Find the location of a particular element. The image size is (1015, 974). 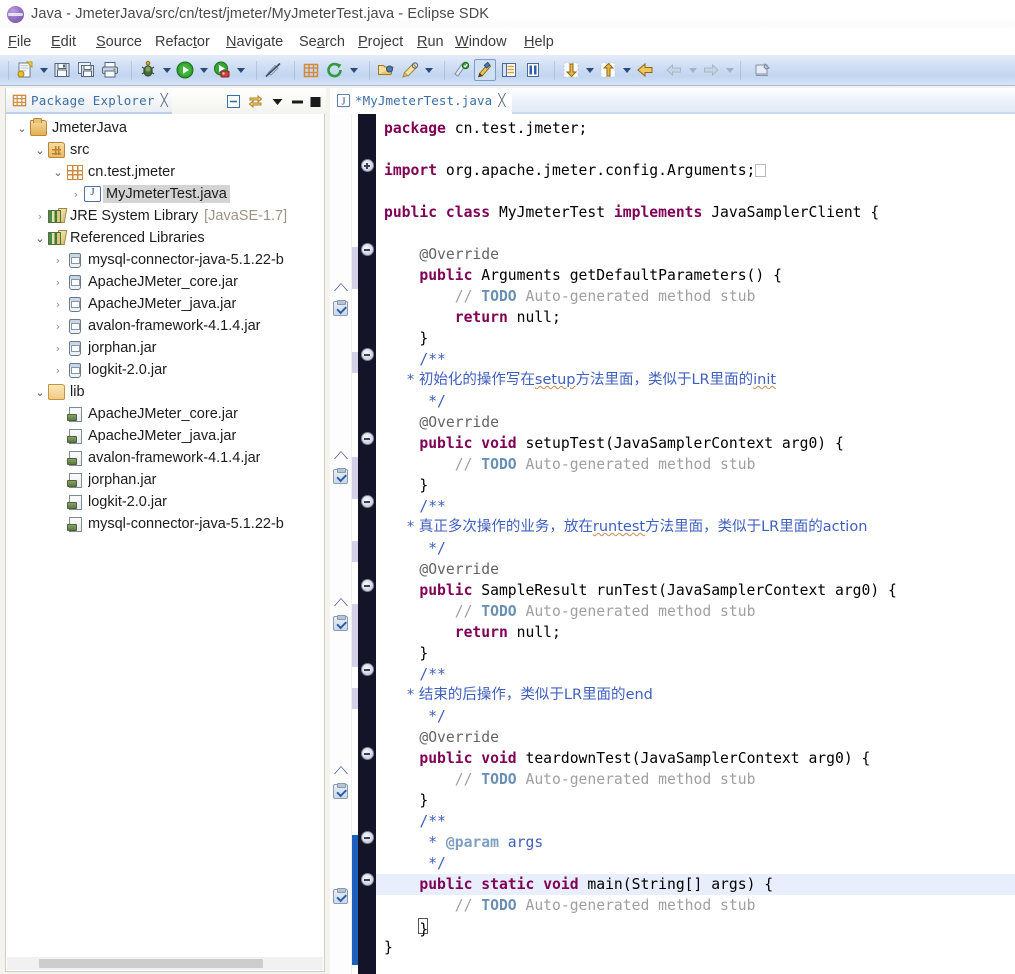

menu-search: Search is located at coordinates (323, 42).